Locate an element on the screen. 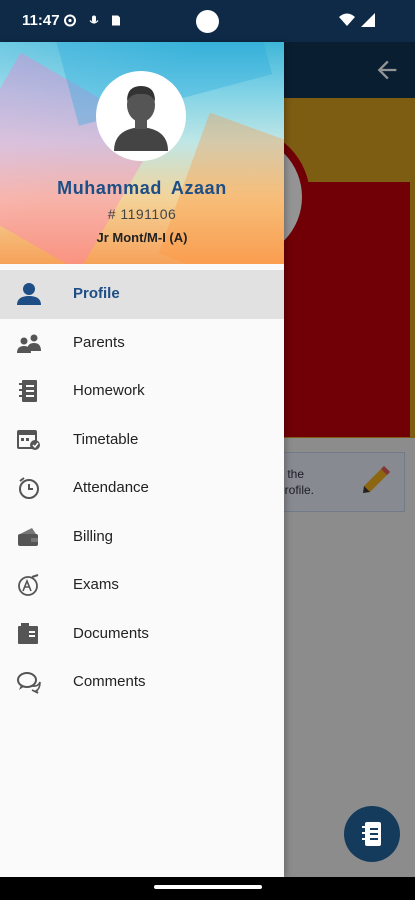 The height and width of the screenshot is (900, 415). user-avatar-icon is located at coordinates (141, 118).